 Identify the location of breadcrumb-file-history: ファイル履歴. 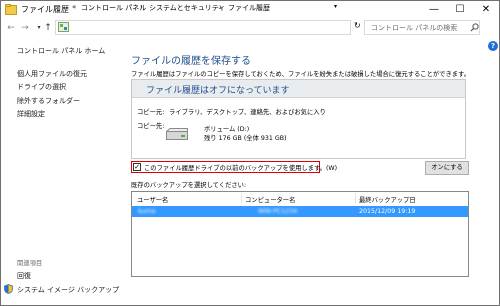
(249, 8).